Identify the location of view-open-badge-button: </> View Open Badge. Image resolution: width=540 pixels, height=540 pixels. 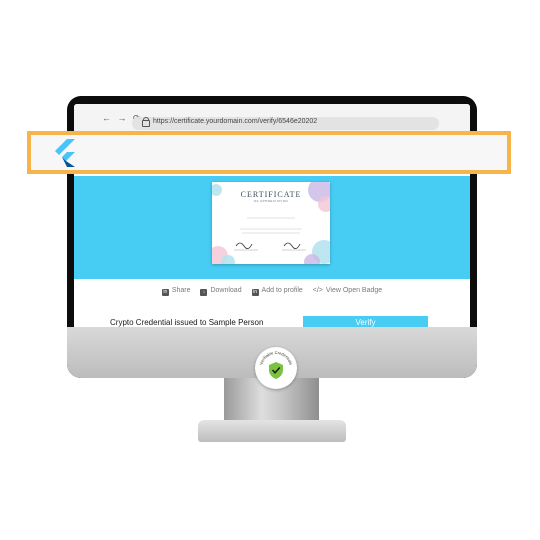
(347, 290).